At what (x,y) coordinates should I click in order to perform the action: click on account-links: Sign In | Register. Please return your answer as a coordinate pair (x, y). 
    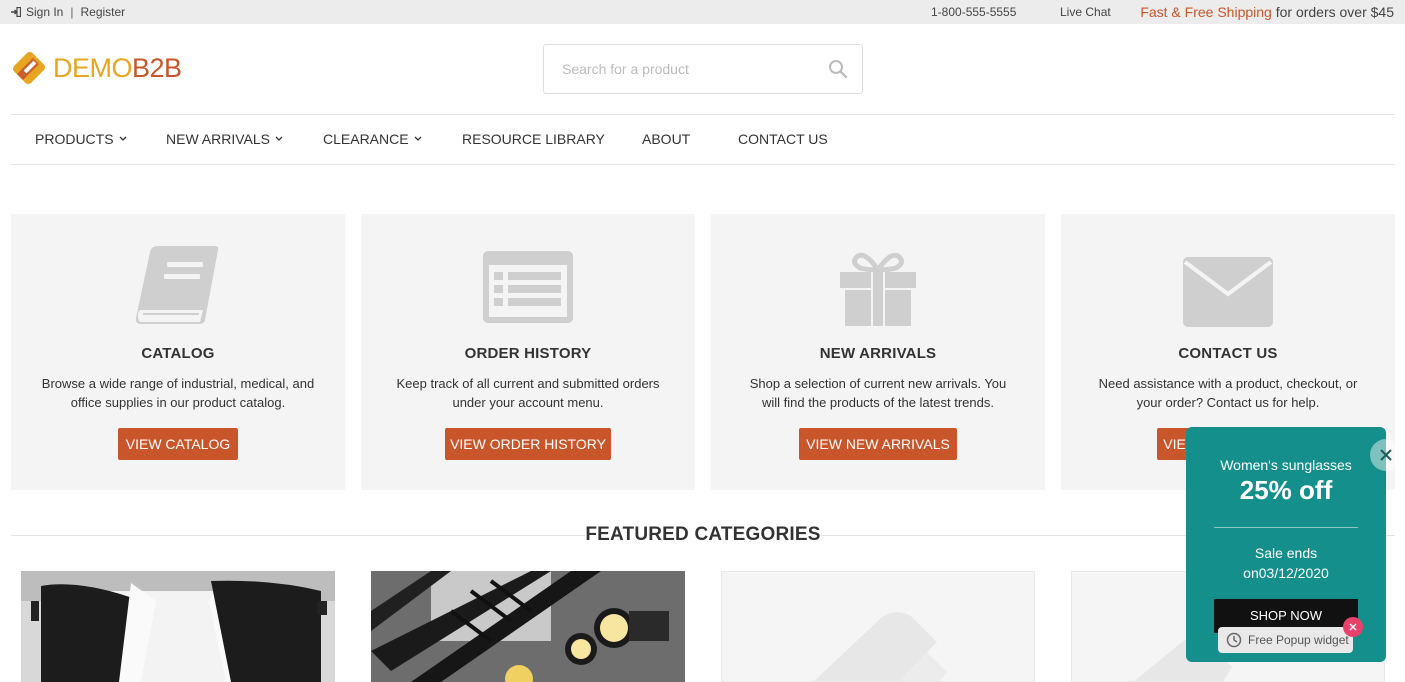
    Looking at the image, I should click on (68, 12).